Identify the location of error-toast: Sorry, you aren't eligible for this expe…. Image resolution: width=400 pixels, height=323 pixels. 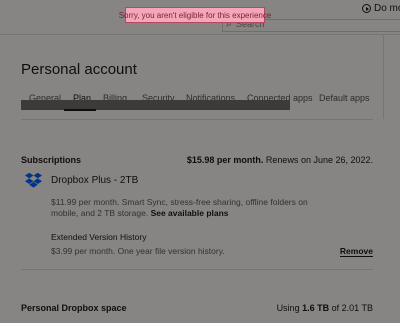
(195, 15).